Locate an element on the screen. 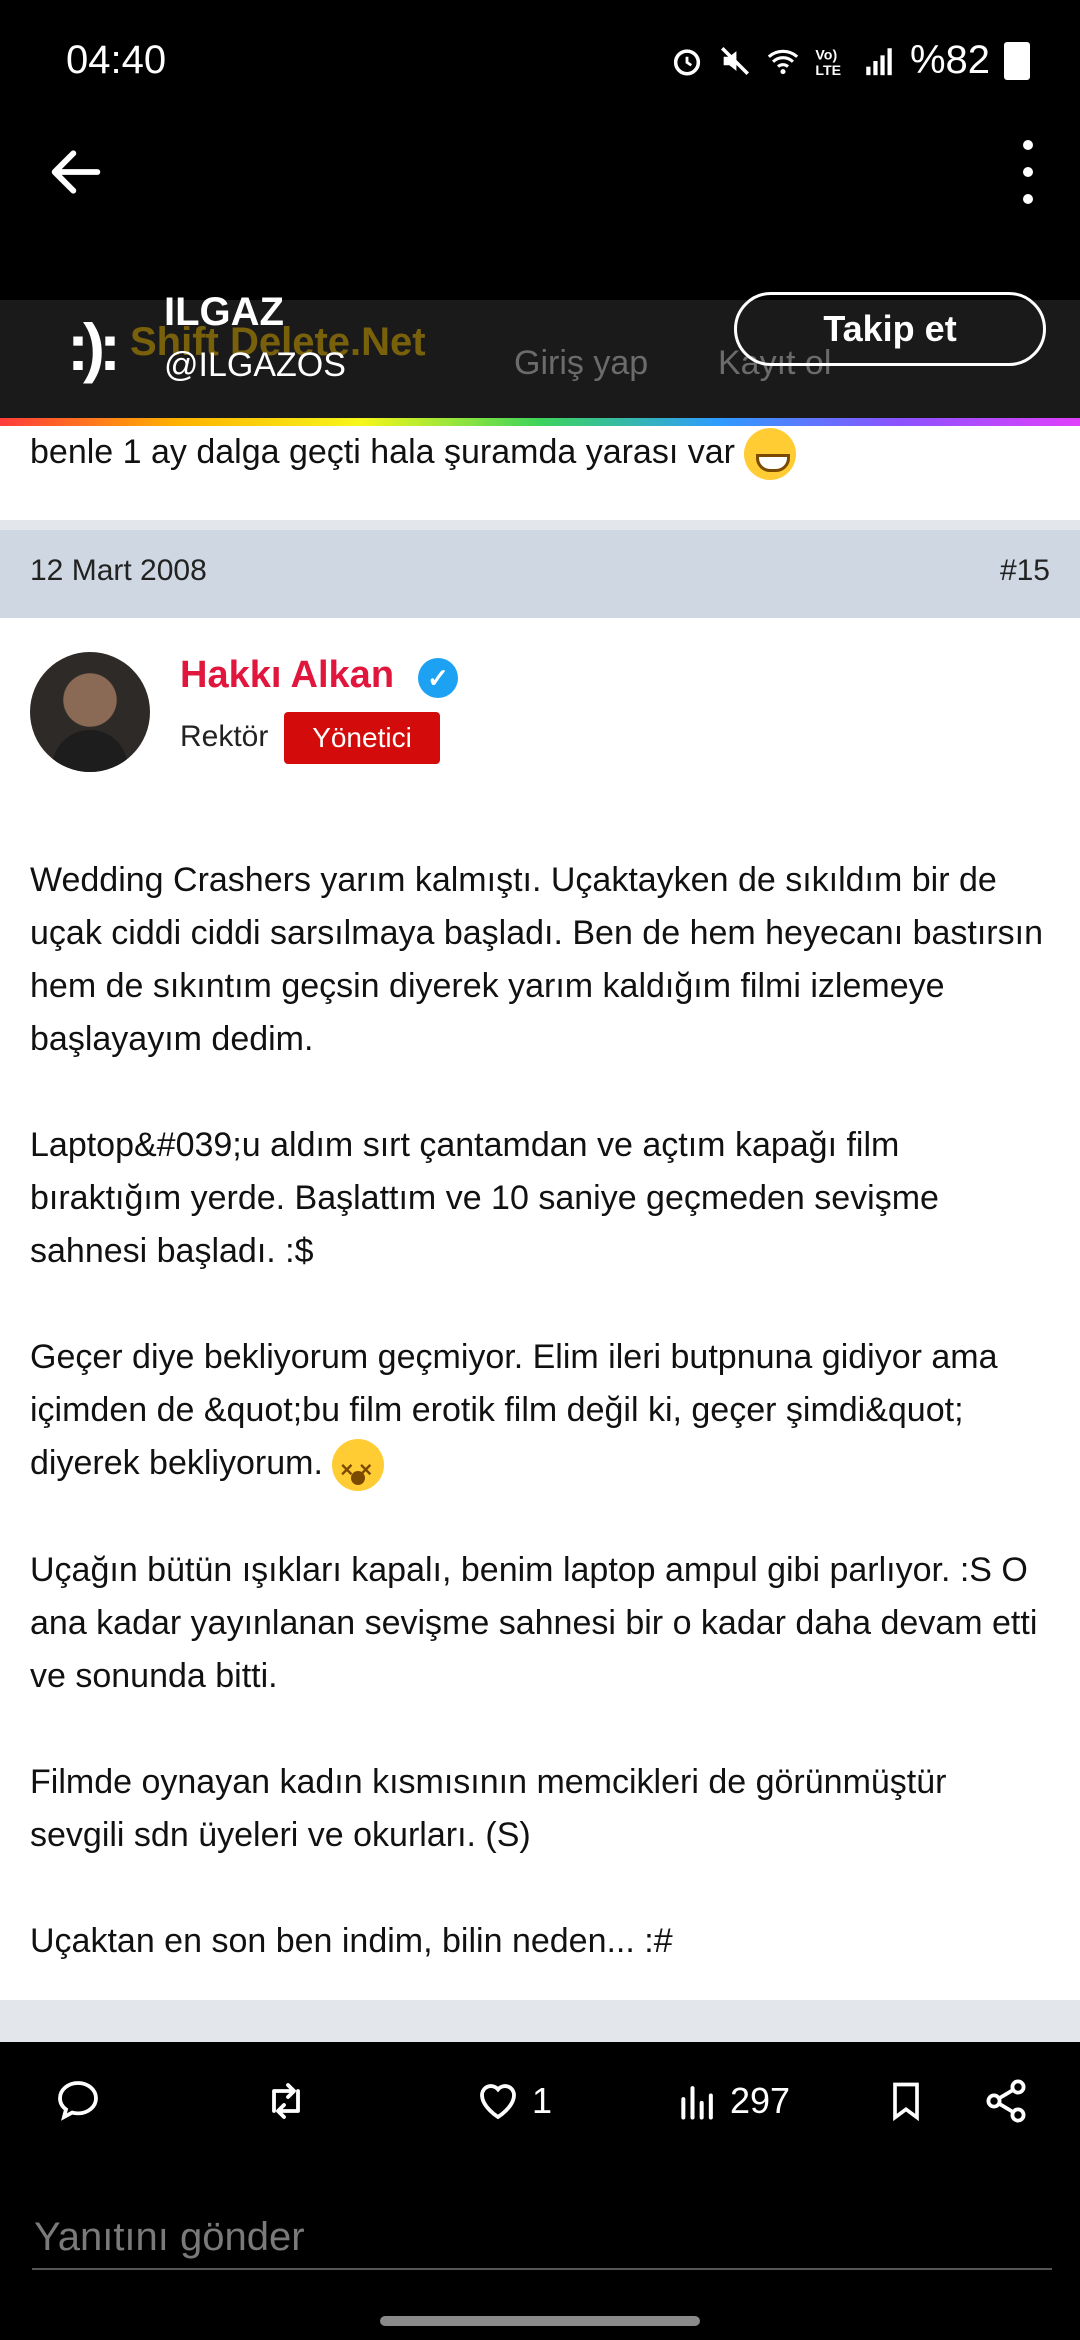 The height and width of the screenshot is (2340, 1080). share-button is located at coordinates (1006, 2101).